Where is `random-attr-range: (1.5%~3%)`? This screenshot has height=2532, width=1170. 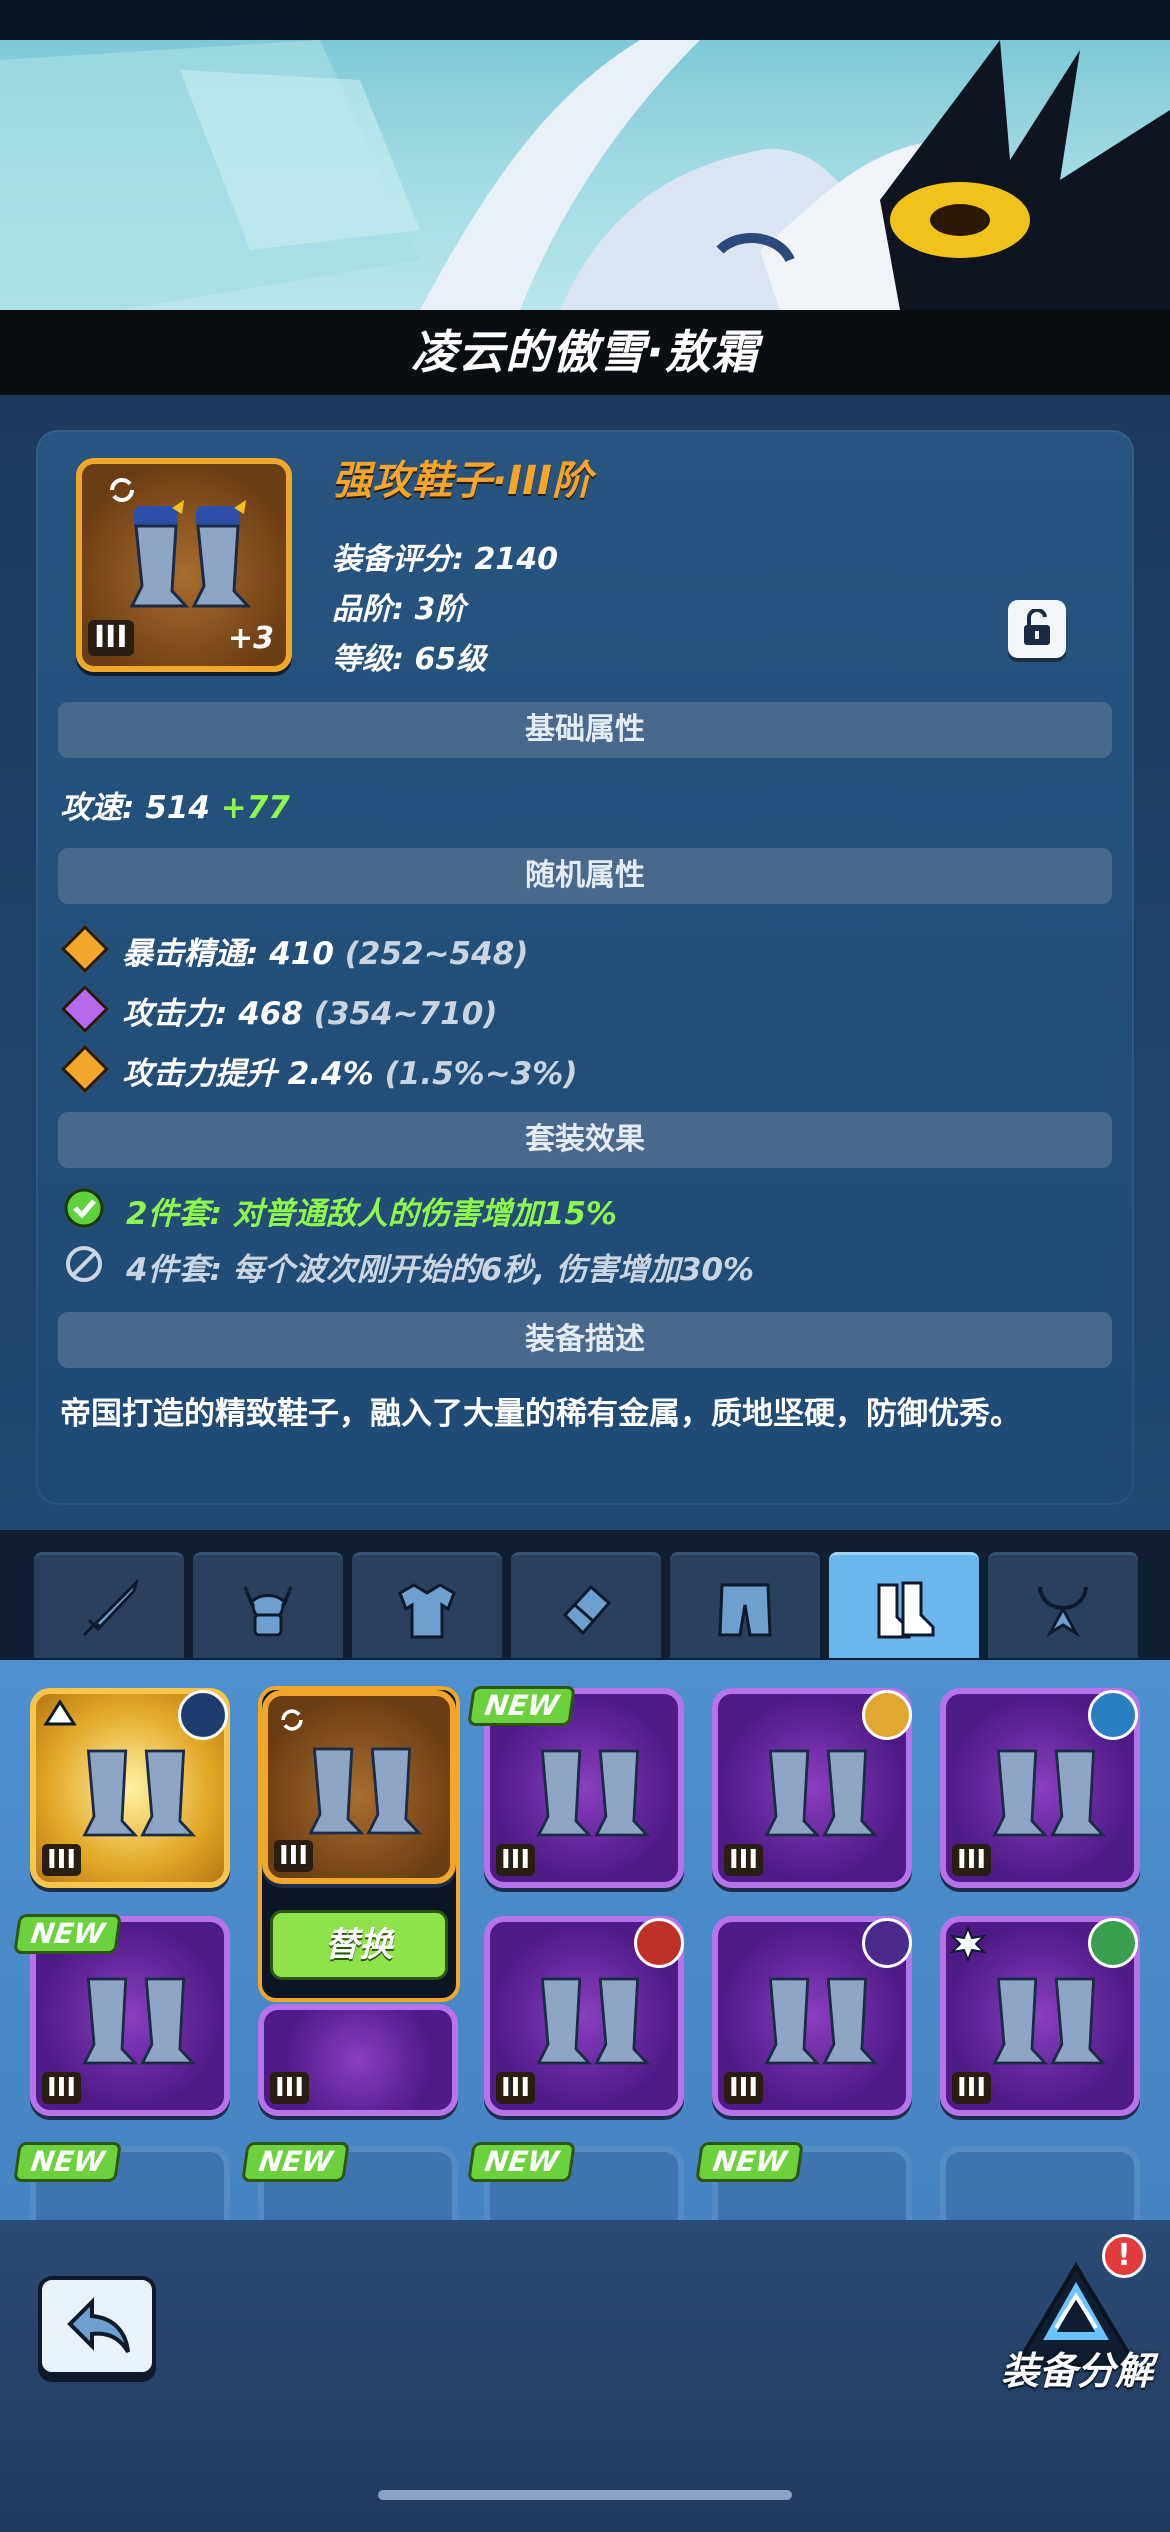
random-attr-range: (1.5%~3%) is located at coordinates (481, 1074).